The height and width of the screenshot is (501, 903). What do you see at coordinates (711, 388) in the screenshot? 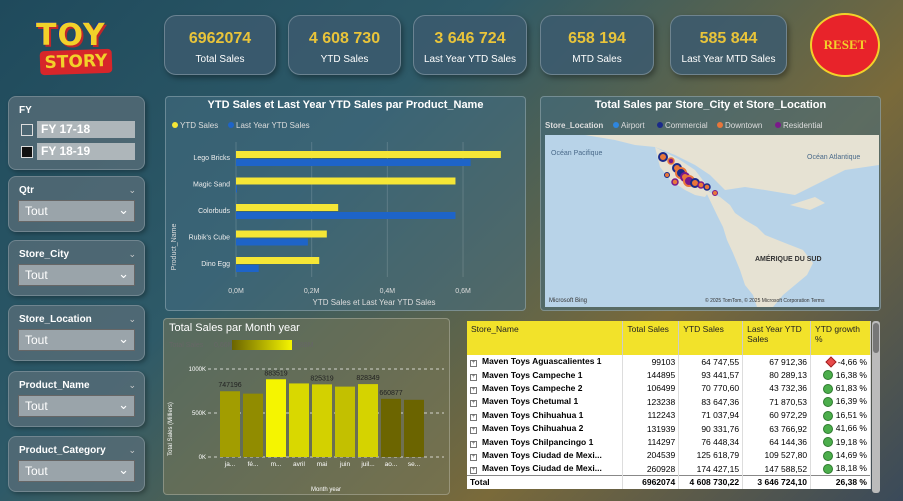
I see `cell-ytd-sales: 70 770,60` at bounding box center [711, 388].